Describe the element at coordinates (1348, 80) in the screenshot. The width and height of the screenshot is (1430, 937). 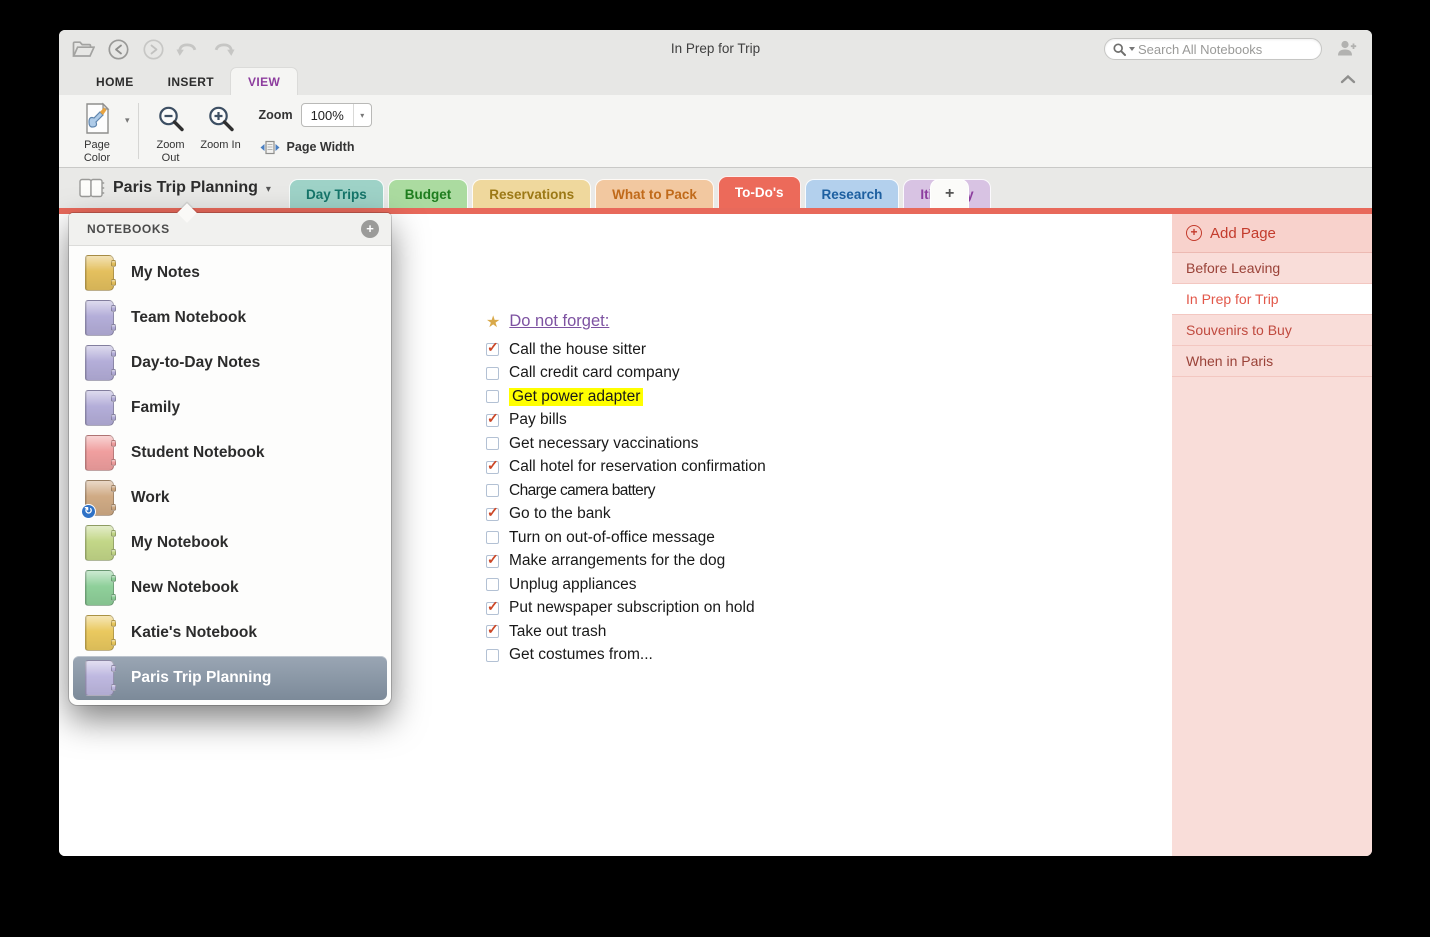
I see `collapse-ribbon-icon` at that location.